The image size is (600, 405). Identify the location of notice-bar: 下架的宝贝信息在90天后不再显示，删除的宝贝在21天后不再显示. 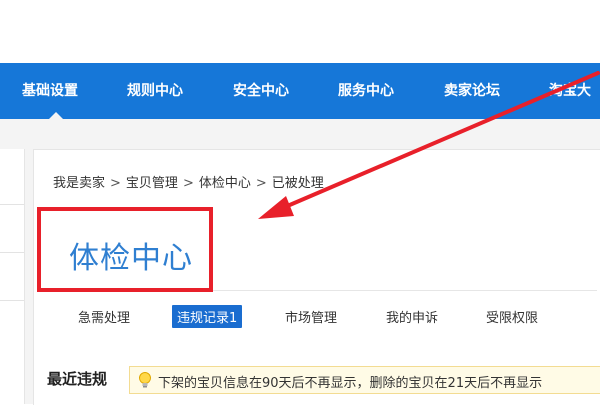
(364, 380).